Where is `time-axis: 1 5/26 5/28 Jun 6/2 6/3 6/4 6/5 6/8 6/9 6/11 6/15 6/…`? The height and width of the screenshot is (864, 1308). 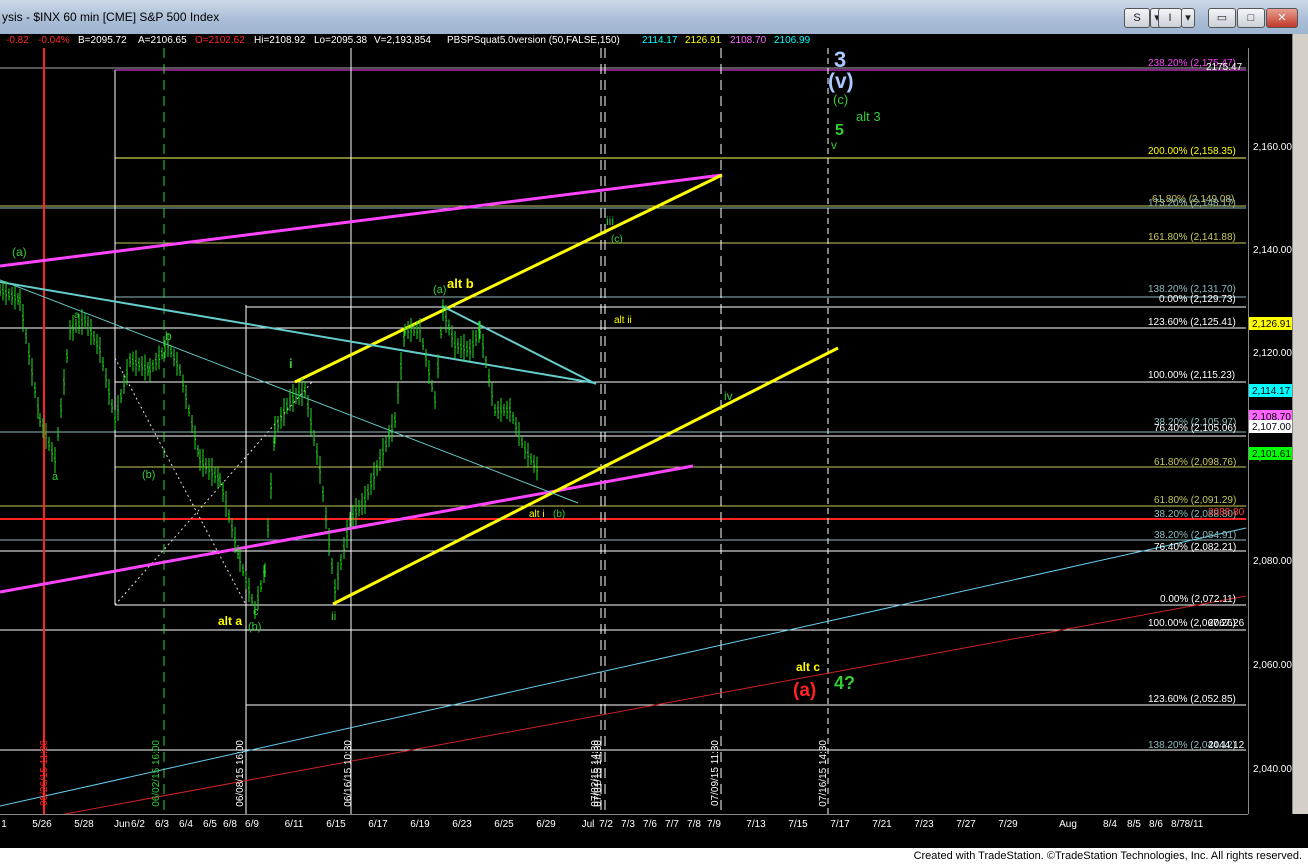 time-axis: 1 5/26 5/28 Jun 6/2 6/3 6/4 6/5 6/8 6/9 6/11 6/15 6/… is located at coordinates (624, 825).